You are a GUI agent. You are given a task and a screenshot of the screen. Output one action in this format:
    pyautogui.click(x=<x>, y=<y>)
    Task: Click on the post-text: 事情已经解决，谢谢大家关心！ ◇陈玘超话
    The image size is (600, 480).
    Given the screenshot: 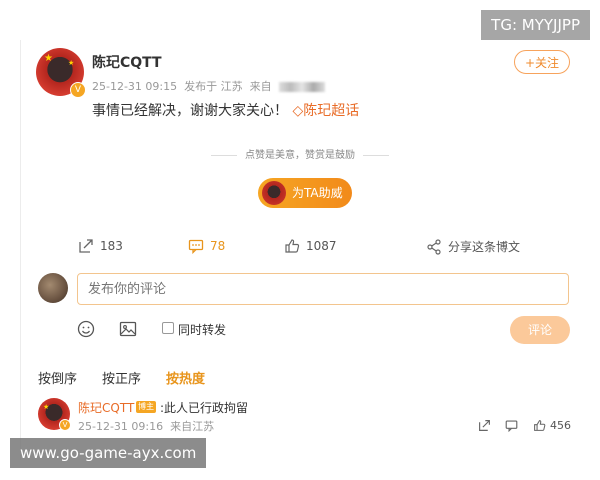 What is the action you would take?
    pyautogui.click(x=225, y=110)
    